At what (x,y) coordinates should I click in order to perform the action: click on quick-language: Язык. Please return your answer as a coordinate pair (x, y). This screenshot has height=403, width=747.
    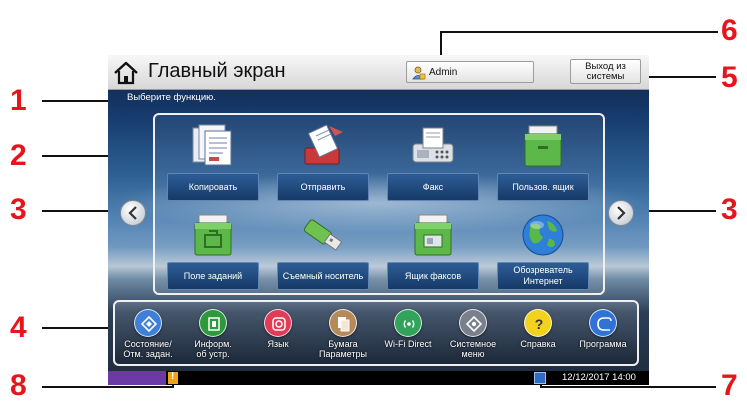
    Looking at the image, I should click on (278, 334).